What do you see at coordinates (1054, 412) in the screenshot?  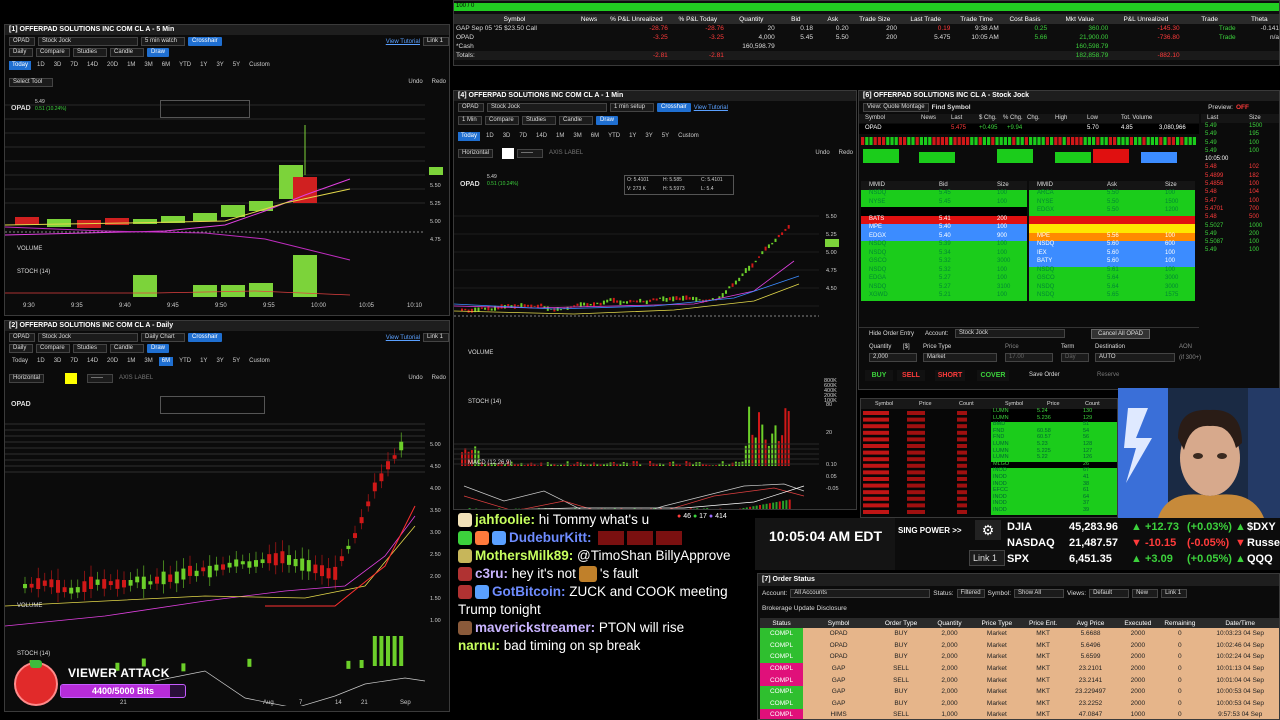 I see `scanner-row: LUMN 5.24 130` at bounding box center [1054, 412].